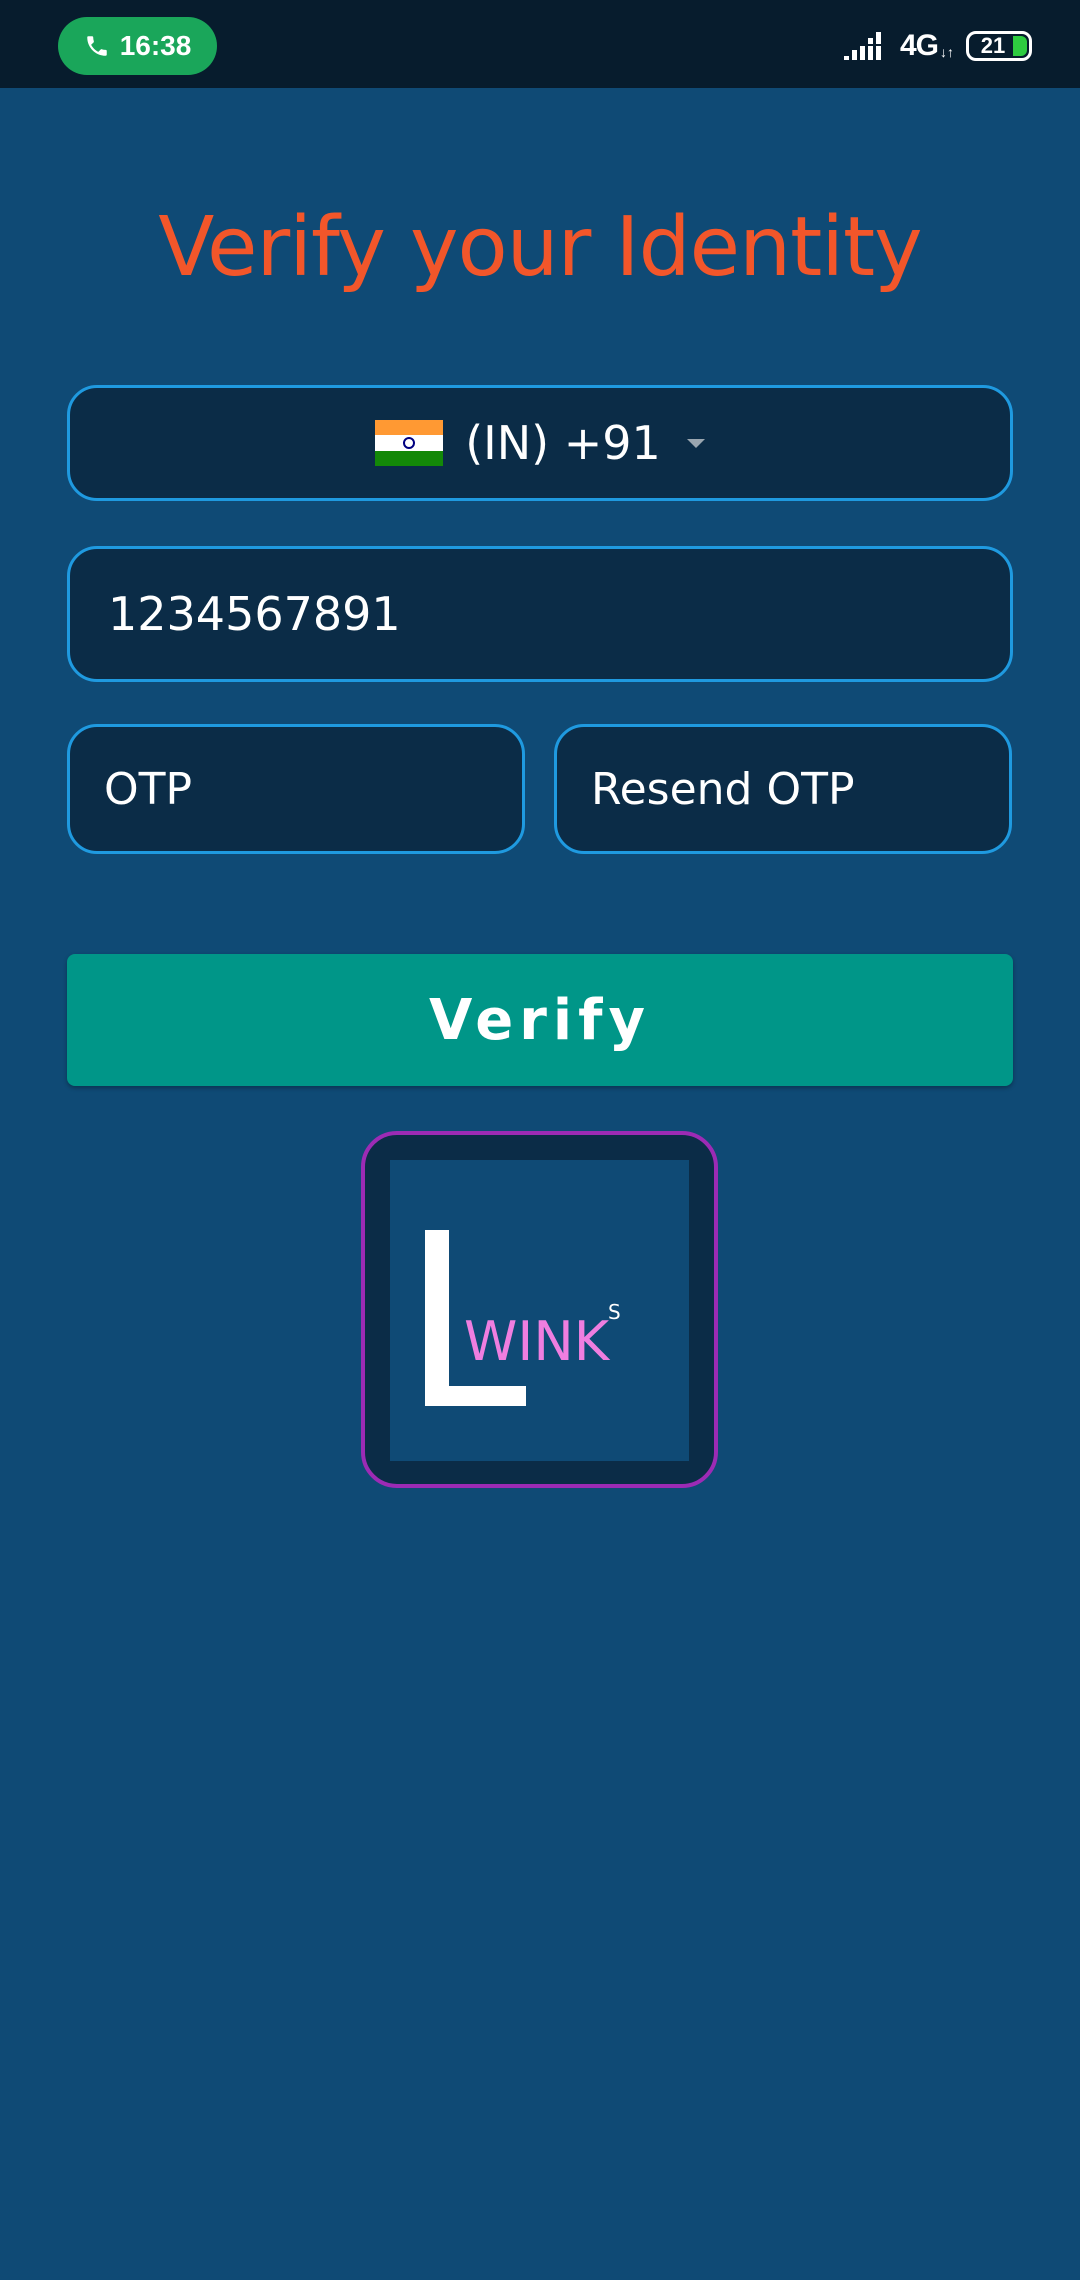  I want to click on chevron-down-icon, so click(695, 443).